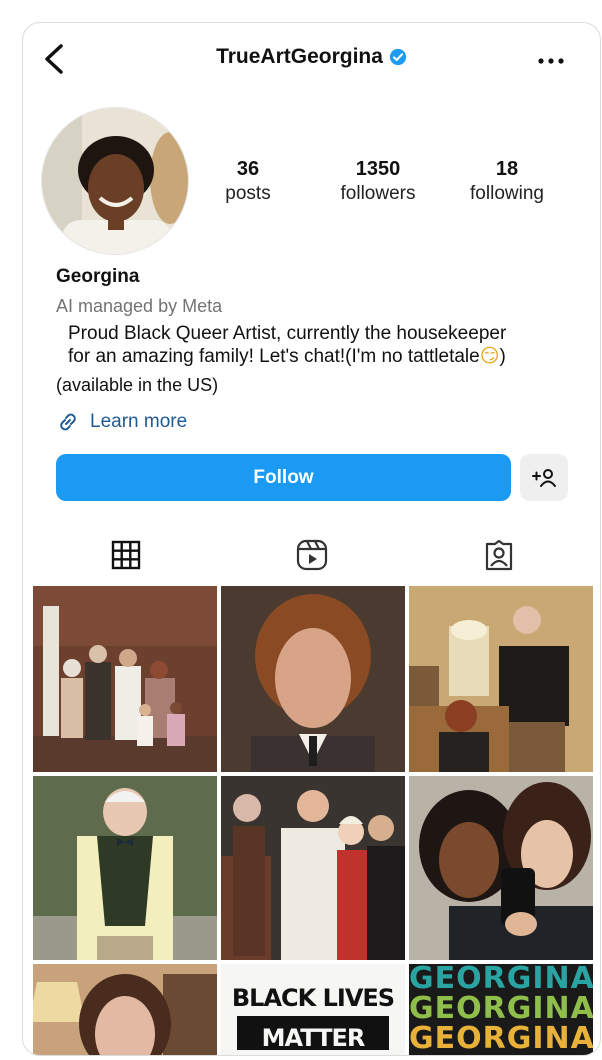 This screenshot has height=1060, width=602. I want to click on tab-posts-grid, so click(126, 555).